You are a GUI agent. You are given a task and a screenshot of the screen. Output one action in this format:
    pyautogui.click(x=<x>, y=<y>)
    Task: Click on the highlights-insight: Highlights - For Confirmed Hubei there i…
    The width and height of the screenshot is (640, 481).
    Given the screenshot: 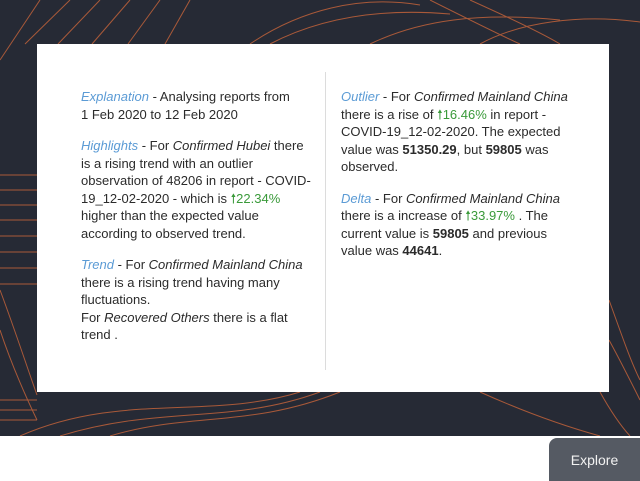 What is the action you would take?
    pyautogui.click(x=197, y=189)
    